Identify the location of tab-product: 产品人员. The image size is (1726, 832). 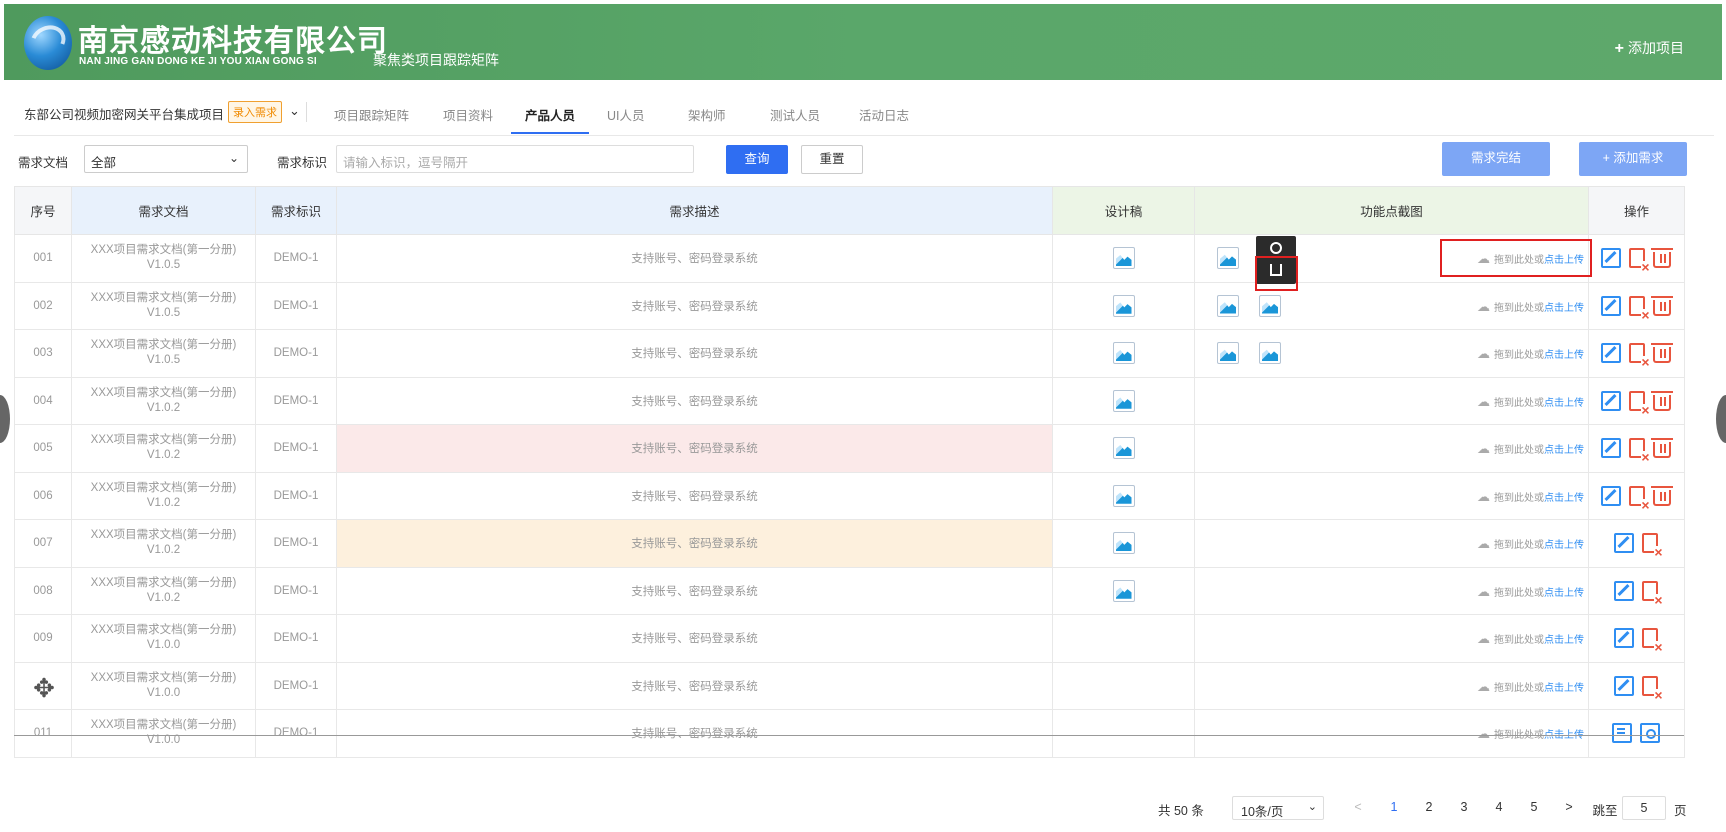
(550, 114).